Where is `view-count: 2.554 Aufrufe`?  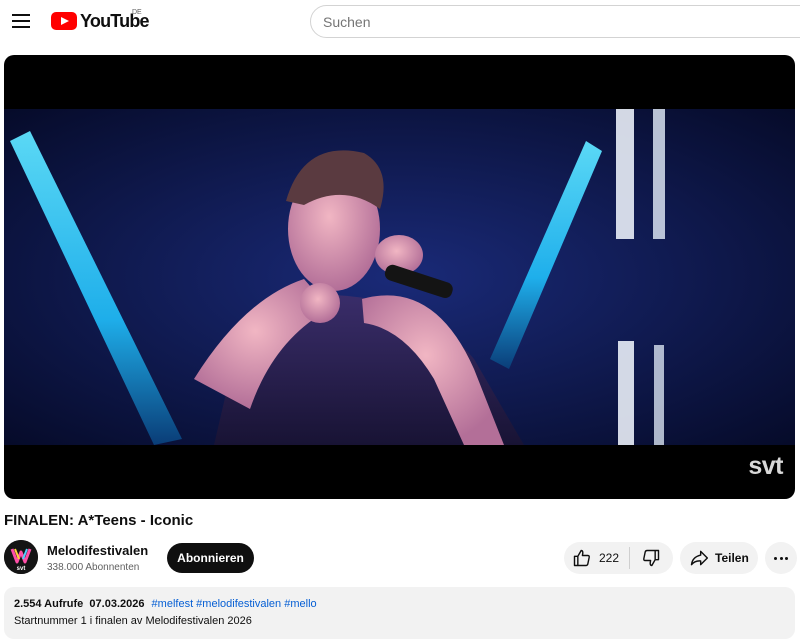 view-count: 2.554 Aufrufe is located at coordinates (49, 604).